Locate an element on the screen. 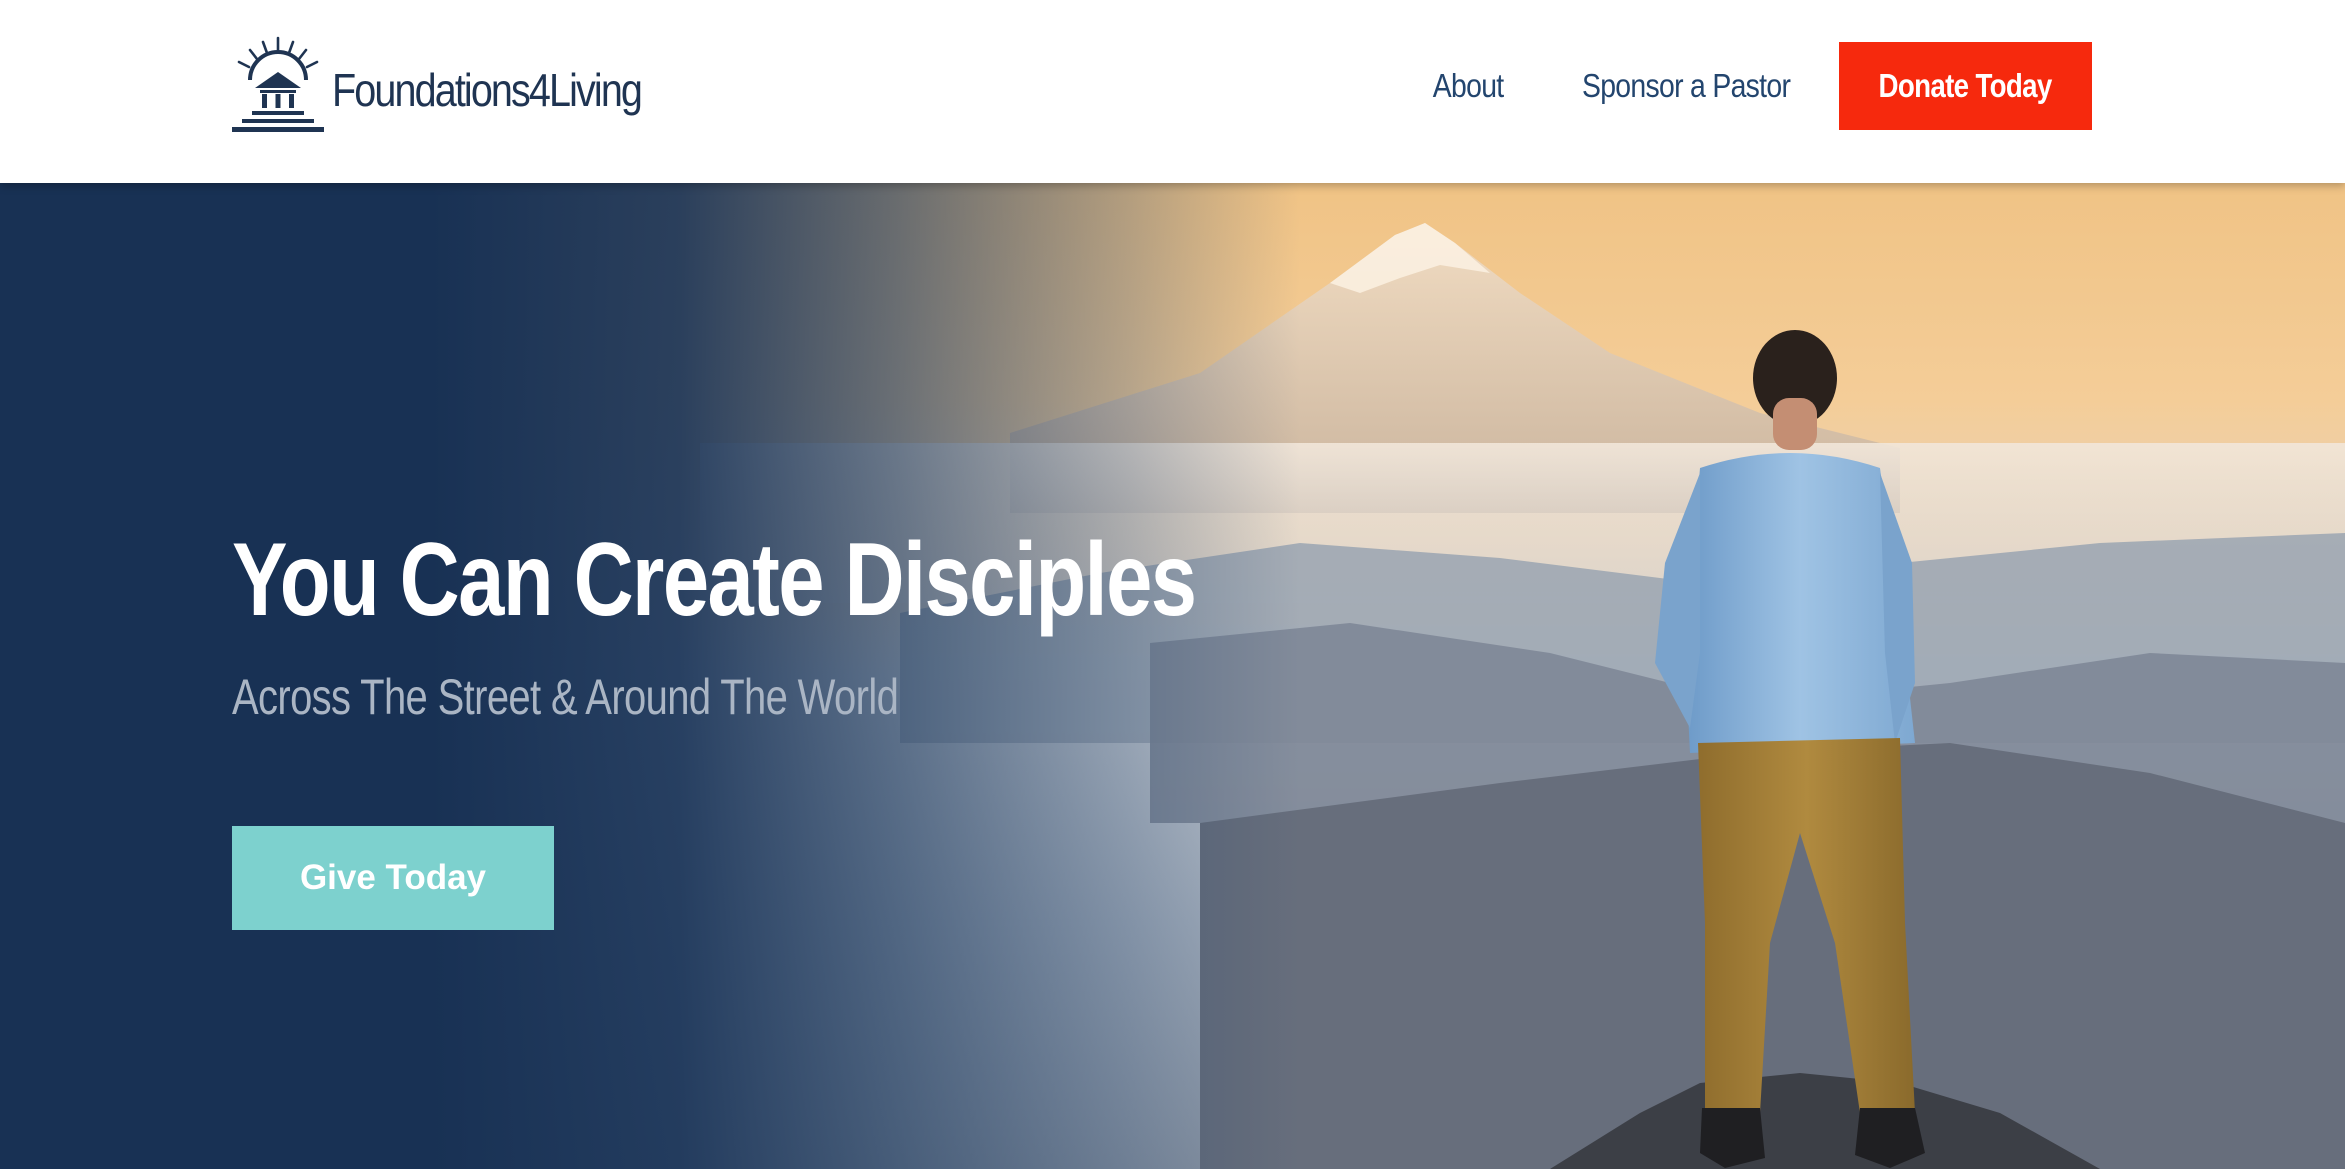 This screenshot has width=2345, height=1169. donate-button: Donate Today is located at coordinates (1965, 86).